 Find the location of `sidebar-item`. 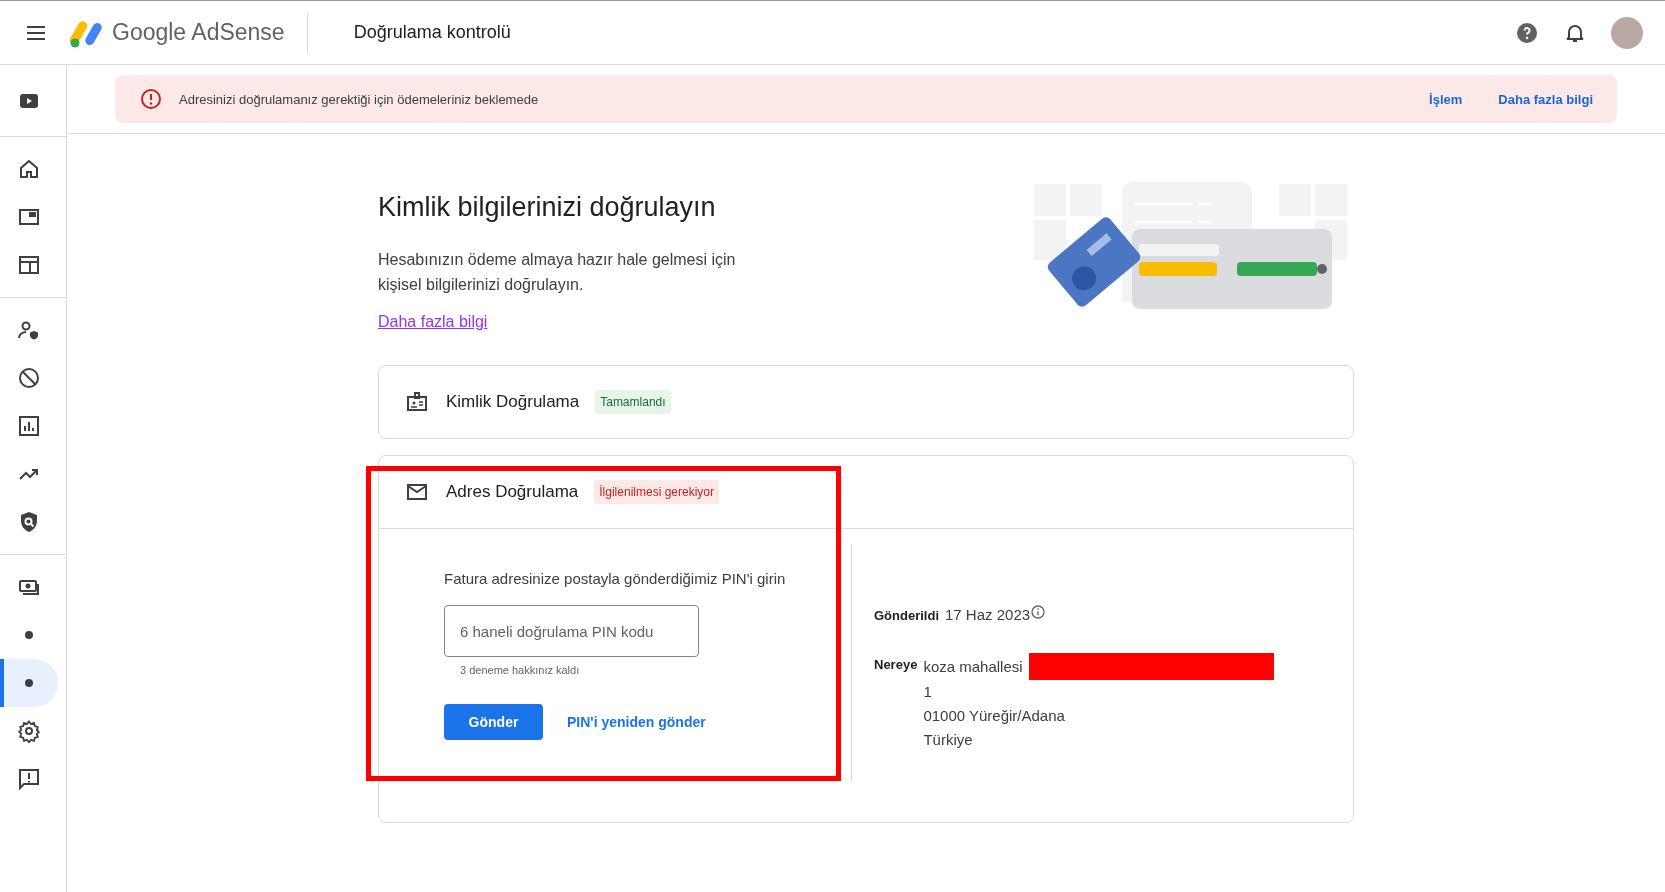

sidebar-item is located at coordinates (29, 683).